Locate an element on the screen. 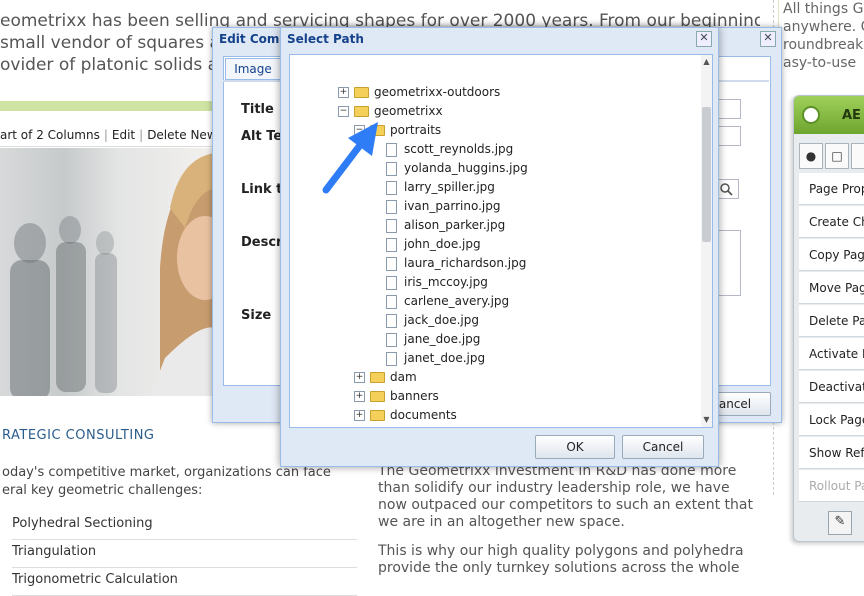 Image resolution: width=864 pixels, height=596 pixels. hero-photo is located at coordinates (112, 274).